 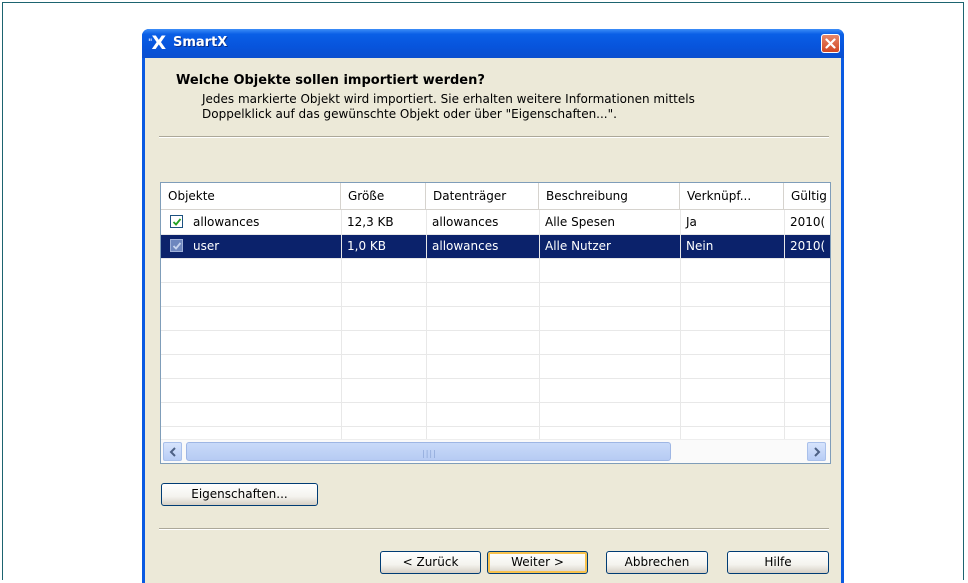 I want to click on scroll-right-button, so click(x=816, y=451).